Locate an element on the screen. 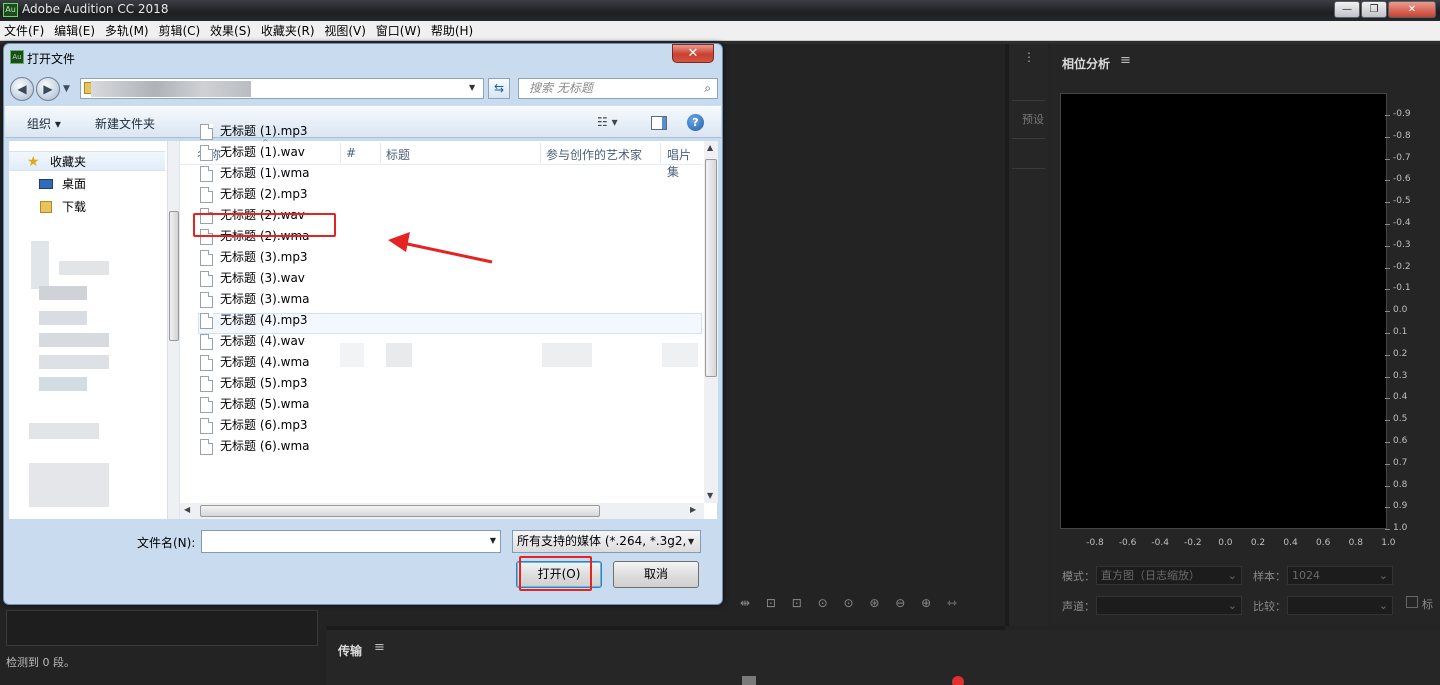 This screenshot has width=1440, height=685. menu-effects: 效果(S) is located at coordinates (230, 31).